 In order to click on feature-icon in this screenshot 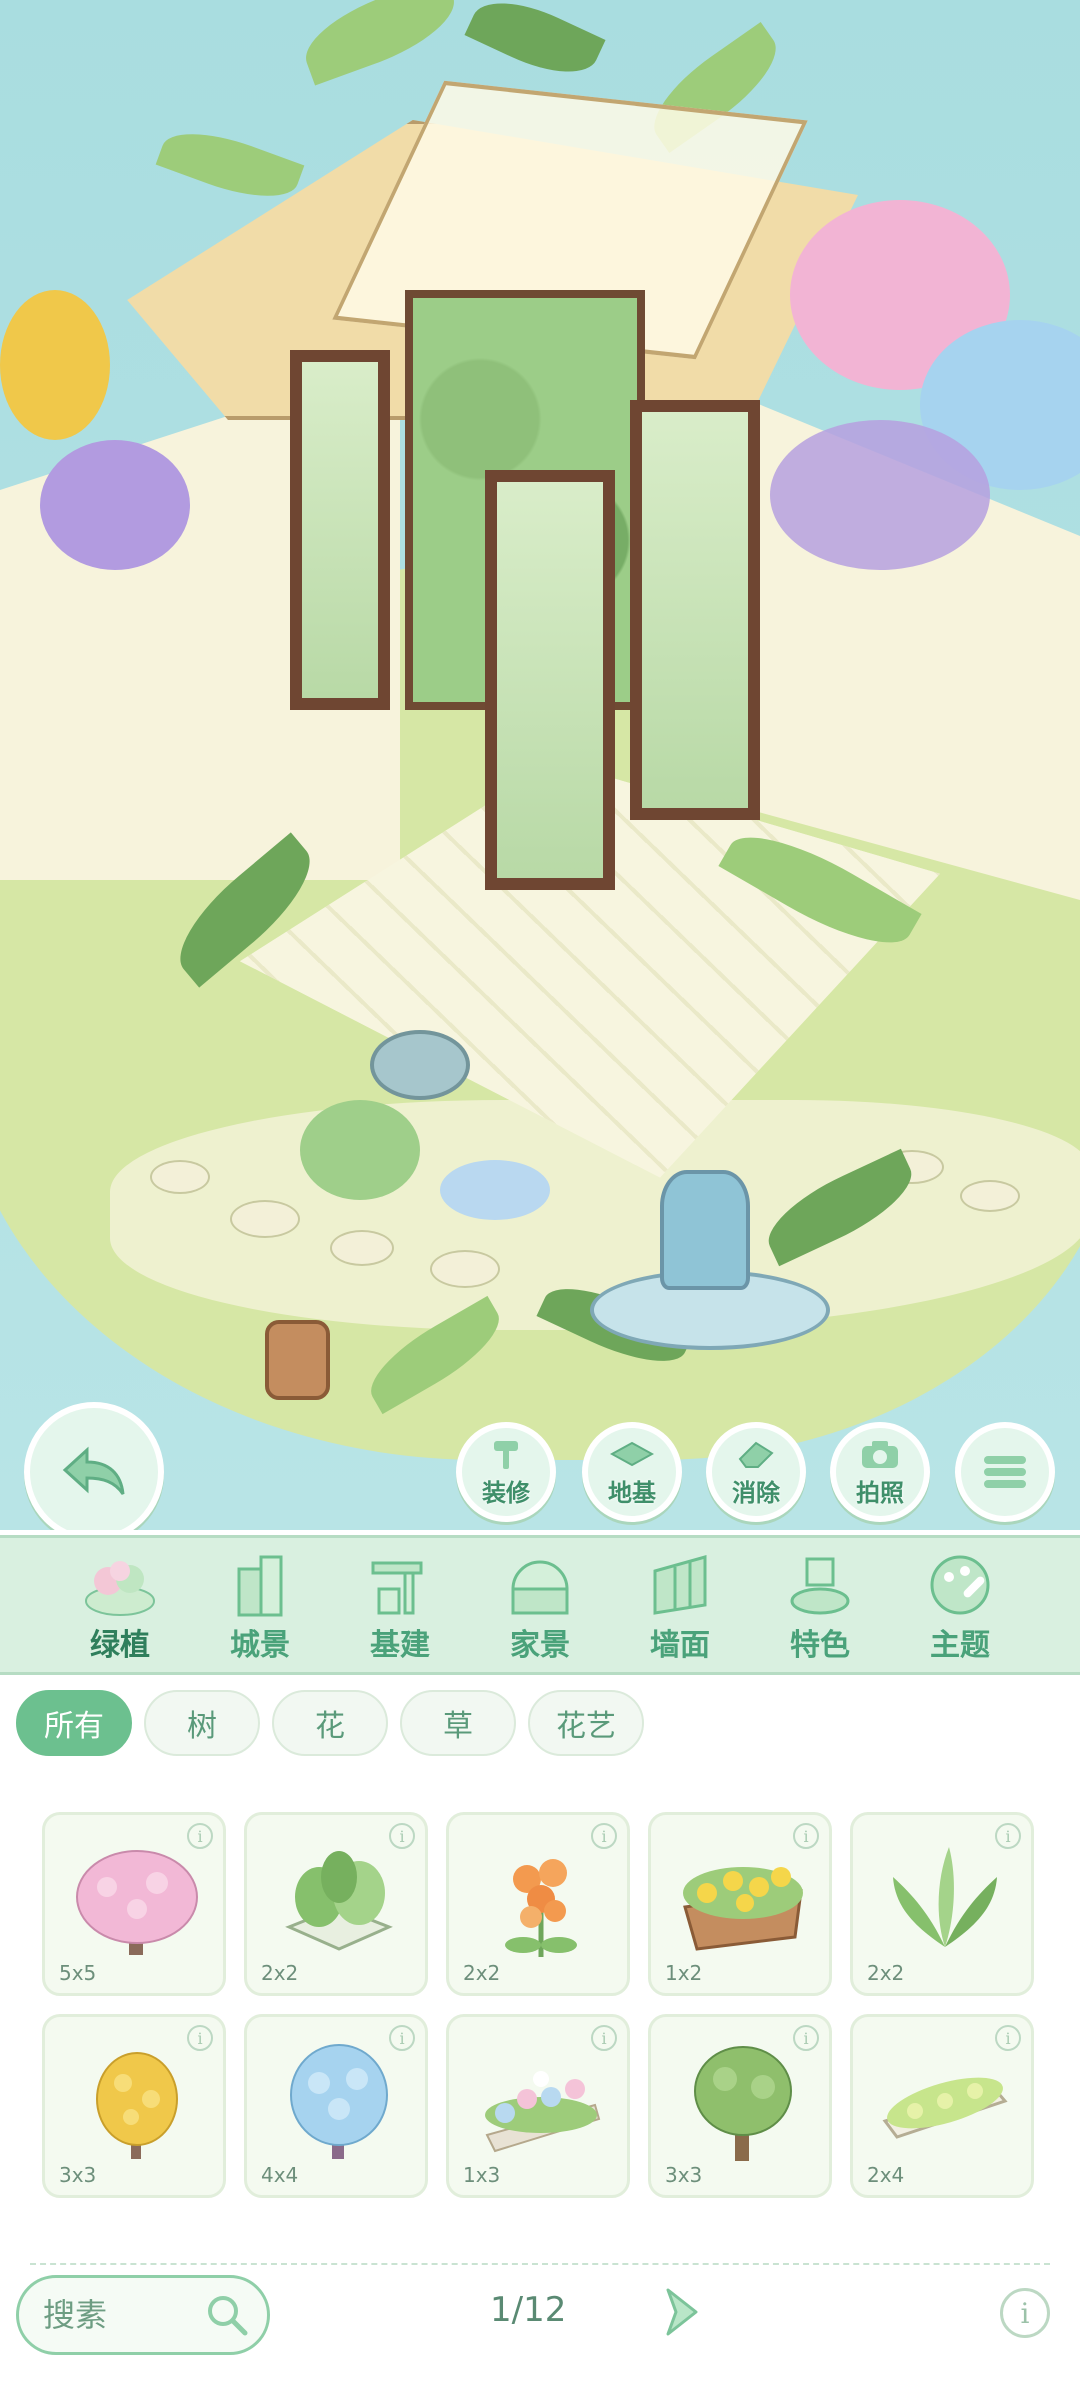, I will do `click(820, 1584)`.